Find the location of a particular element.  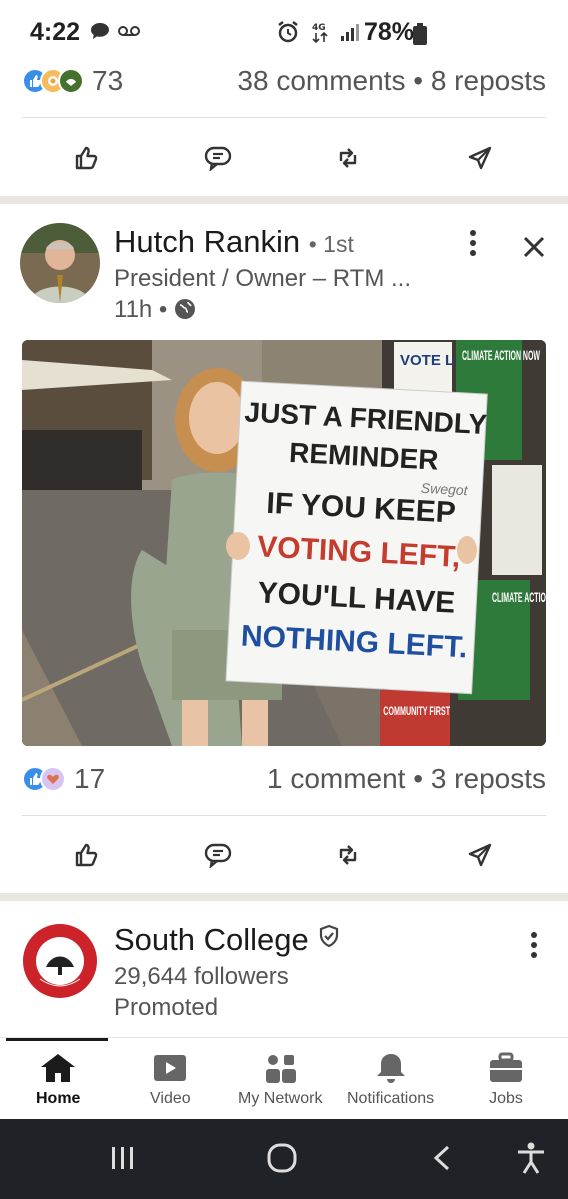

post-reaction-count: 17 is located at coordinates (90, 778).